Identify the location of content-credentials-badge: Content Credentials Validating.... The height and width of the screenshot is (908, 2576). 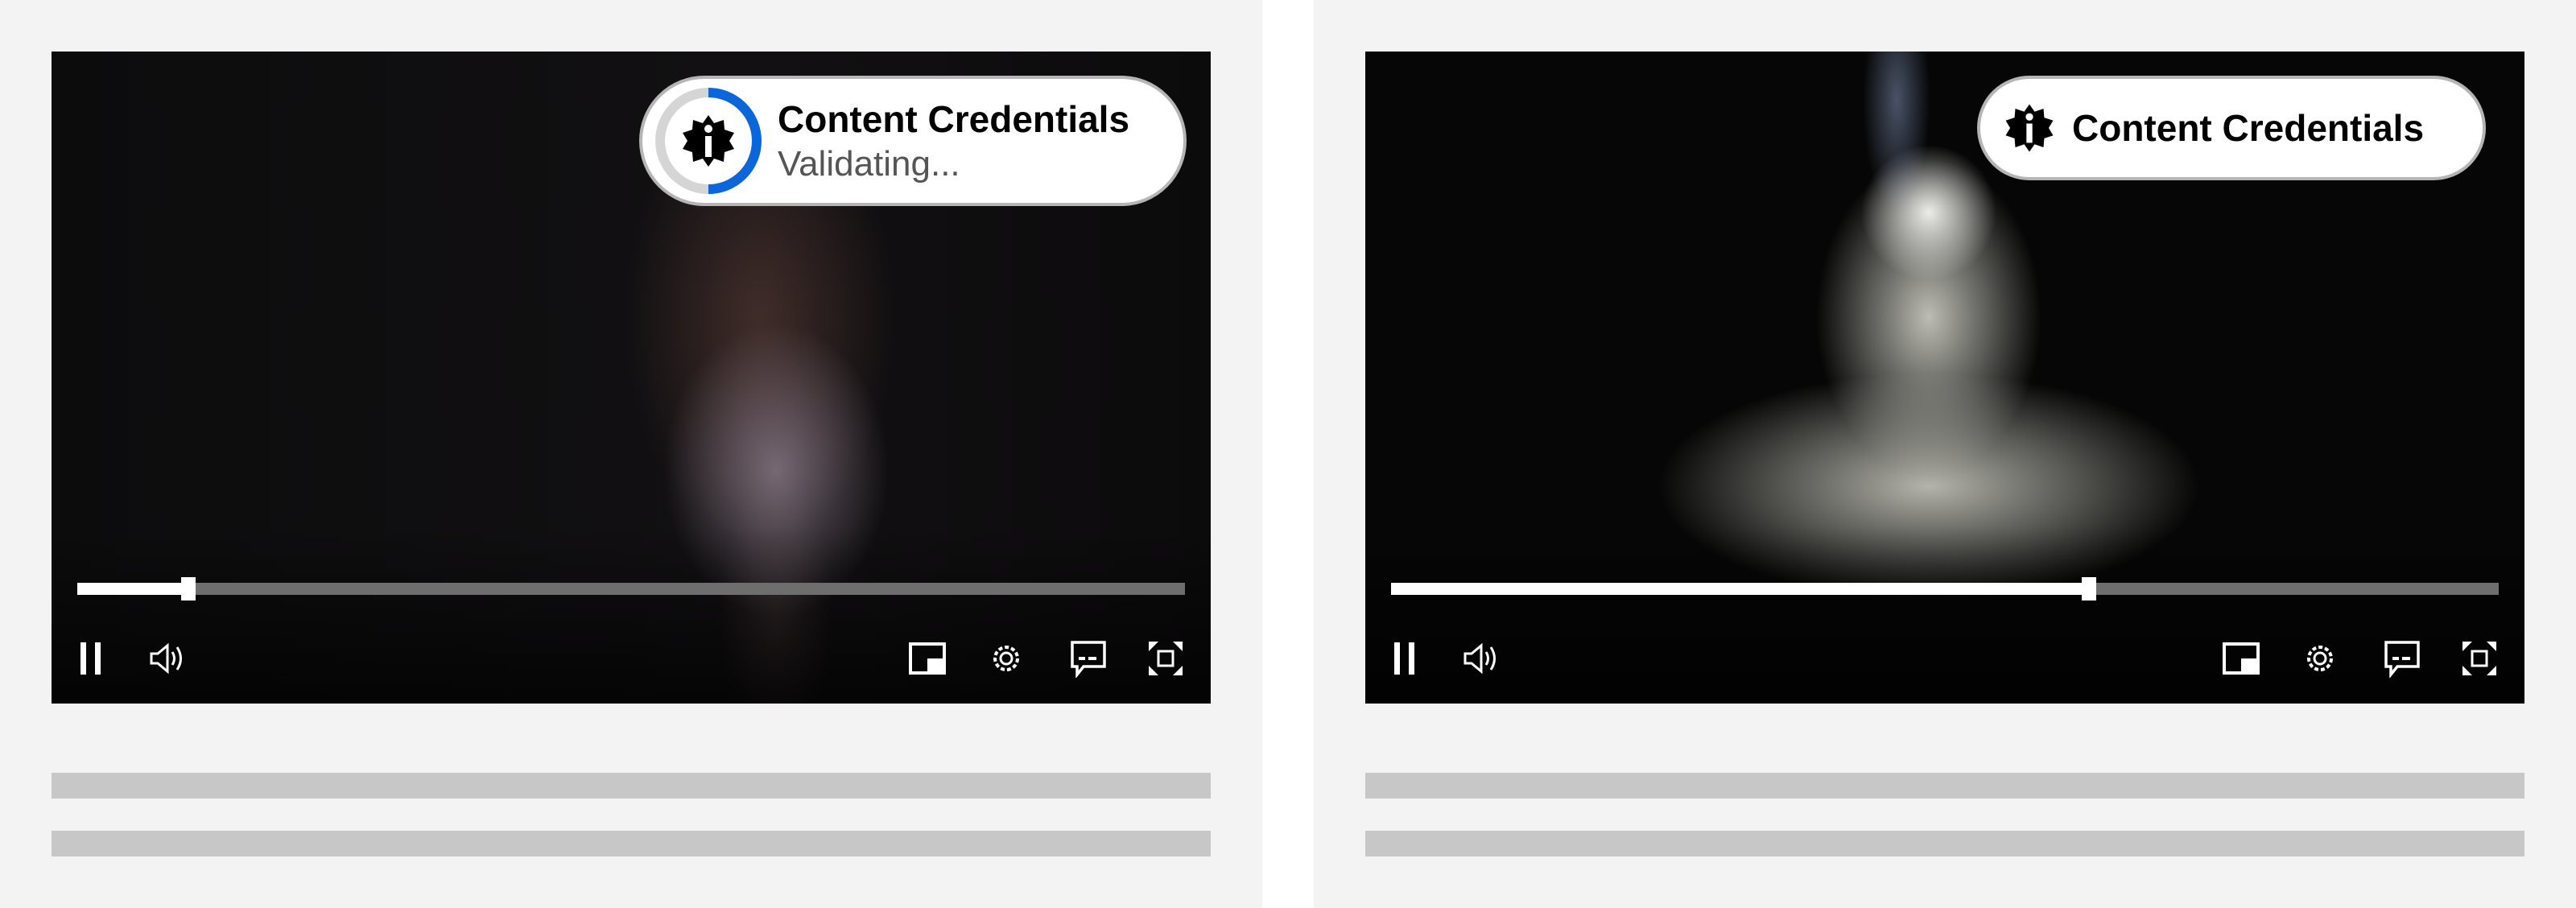
(913, 141).